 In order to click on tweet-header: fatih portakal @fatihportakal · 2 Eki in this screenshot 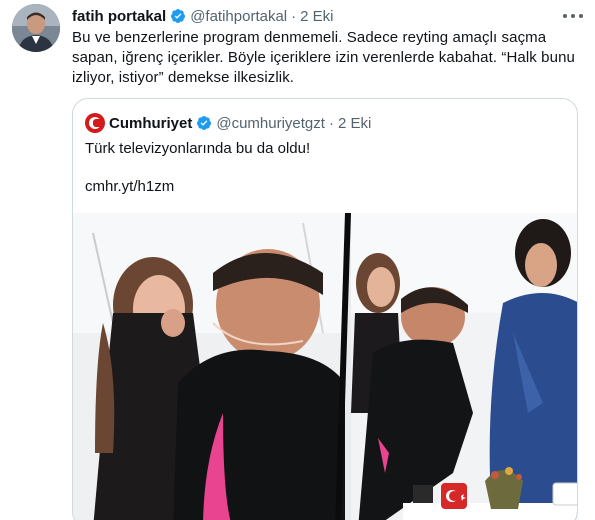, I will do `click(313, 16)`.